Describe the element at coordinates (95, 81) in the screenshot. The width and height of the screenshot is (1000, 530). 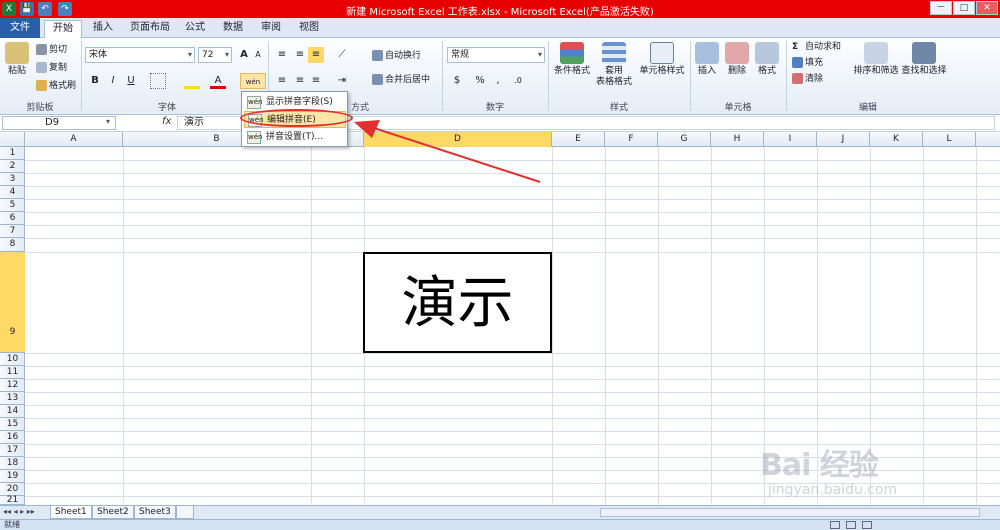
I see `bold-button: B` at that location.